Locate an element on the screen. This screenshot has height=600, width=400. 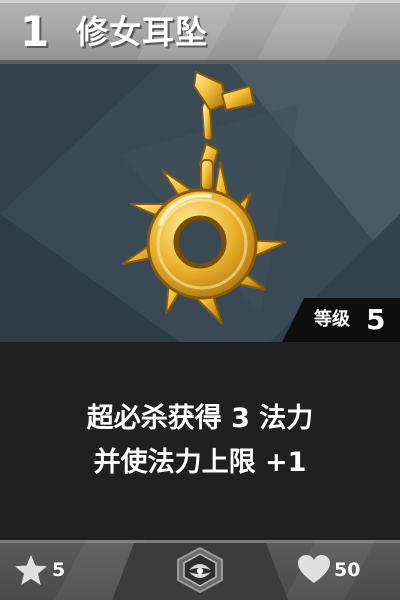
heart-icon is located at coordinates (314, 569).